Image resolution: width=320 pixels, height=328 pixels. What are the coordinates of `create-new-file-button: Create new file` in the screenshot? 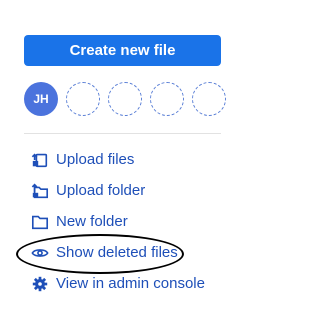 It's located at (122, 50).